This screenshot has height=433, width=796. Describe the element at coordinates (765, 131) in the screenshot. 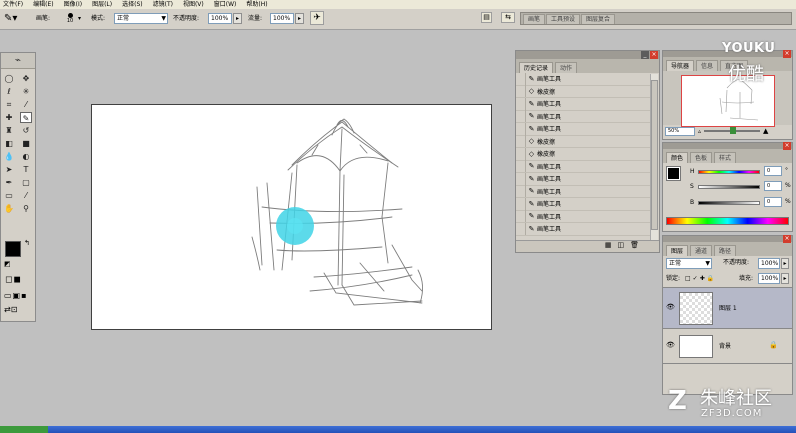

I see `zoom-in-icon: ▲` at that location.